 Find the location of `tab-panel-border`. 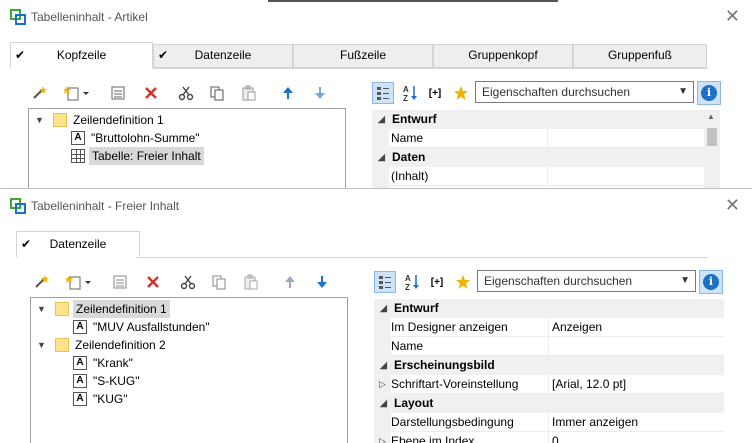

tab-panel-border is located at coordinates (422, 257).